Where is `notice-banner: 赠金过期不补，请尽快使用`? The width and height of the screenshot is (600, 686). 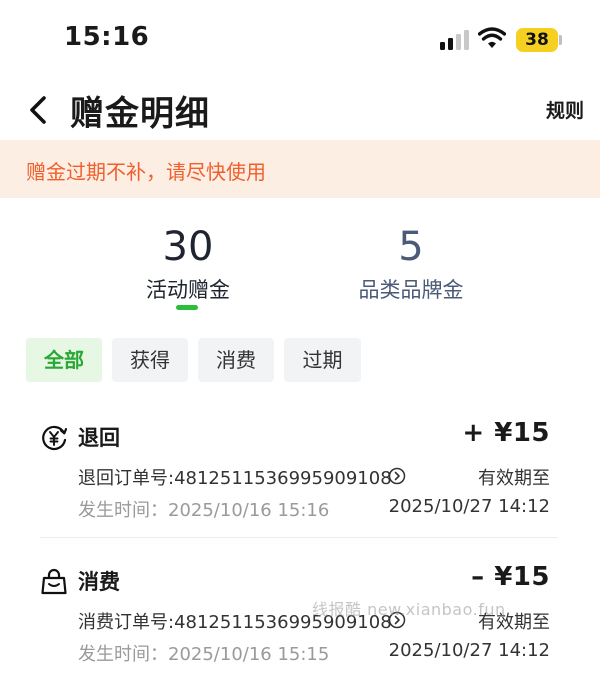
notice-banner: 赠金过期不补，请尽快使用 is located at coordinates (300, 169).